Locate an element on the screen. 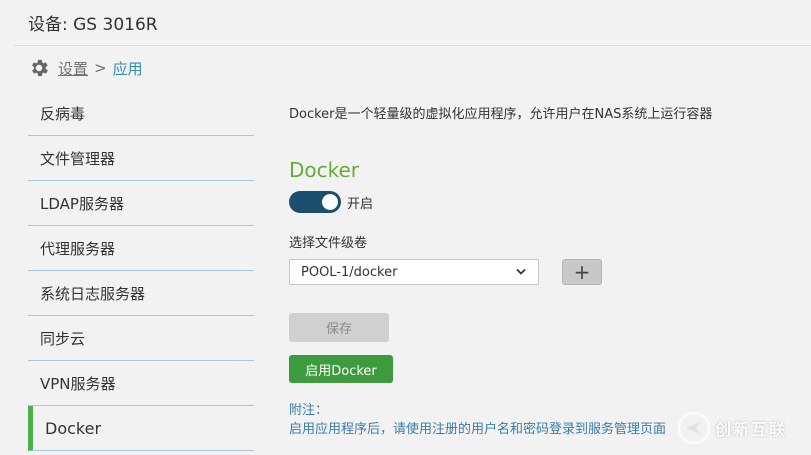  watermark-text: 创新互联 is located at coordinates (751, 429).